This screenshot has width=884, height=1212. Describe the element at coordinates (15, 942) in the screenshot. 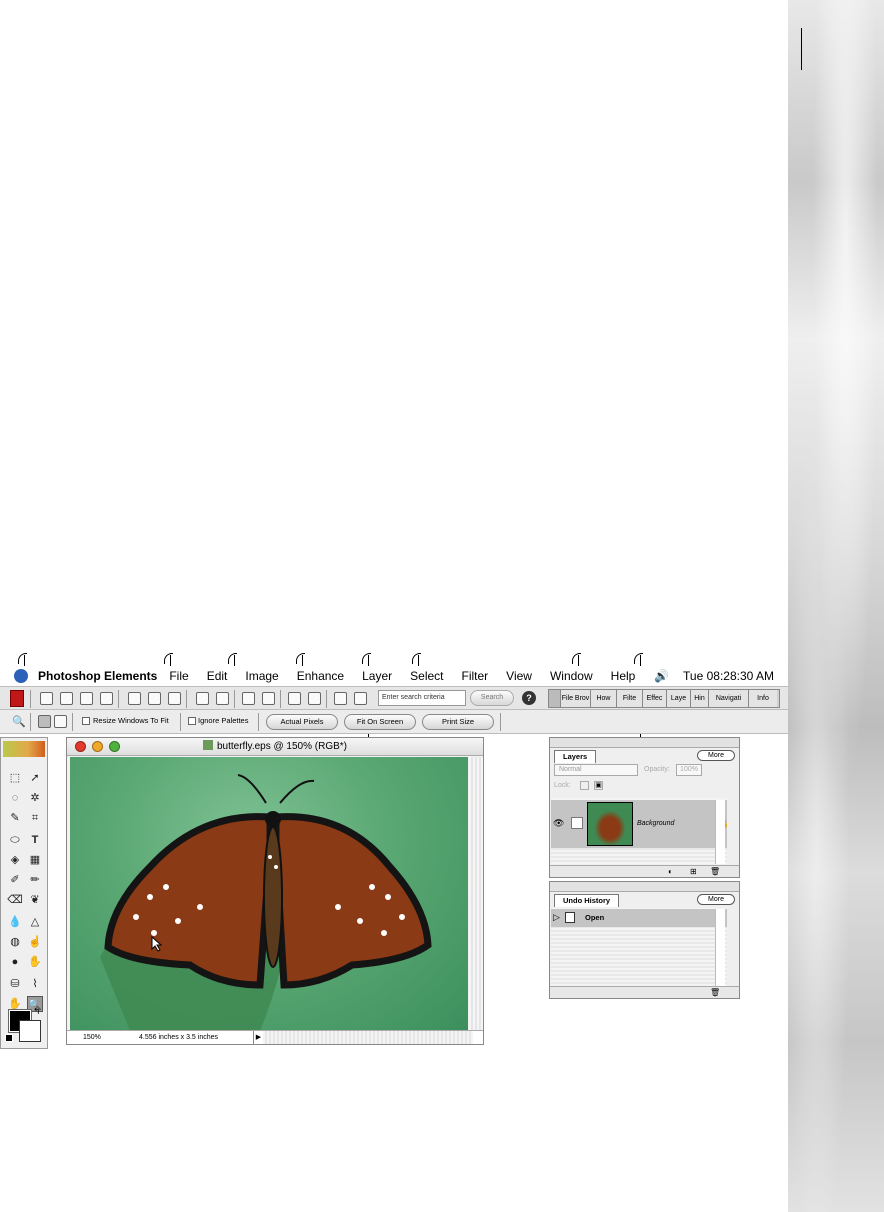

I see `sponge-tool-icon: ◍` at that location.